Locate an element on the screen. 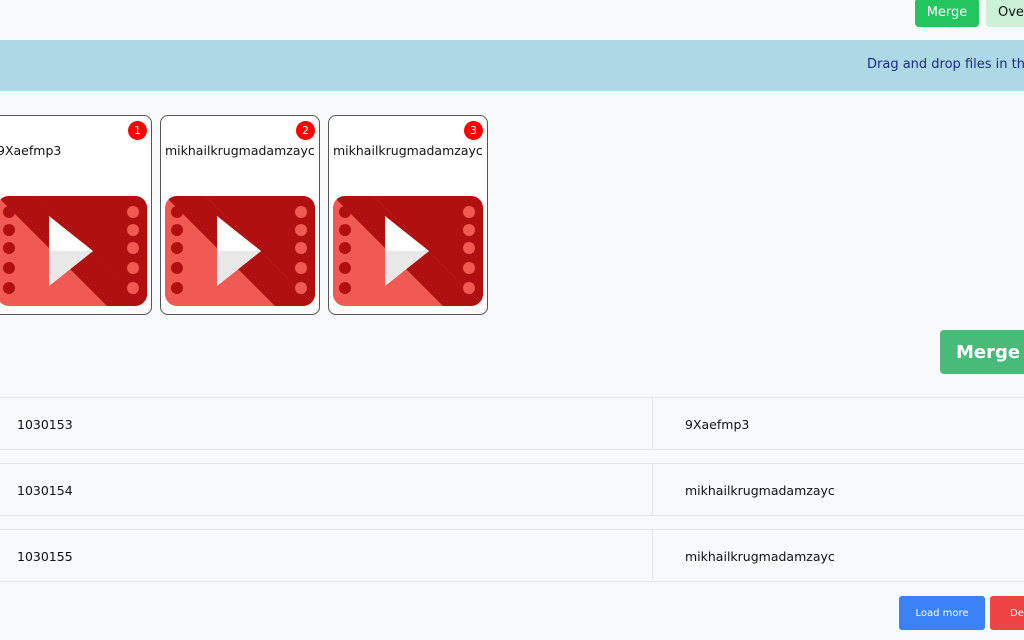 Image resolution: width=1024 pixels, height=640 pixels. file-card: 3 mikhailkrugmadamzayc is located at coordinates (408, 215).